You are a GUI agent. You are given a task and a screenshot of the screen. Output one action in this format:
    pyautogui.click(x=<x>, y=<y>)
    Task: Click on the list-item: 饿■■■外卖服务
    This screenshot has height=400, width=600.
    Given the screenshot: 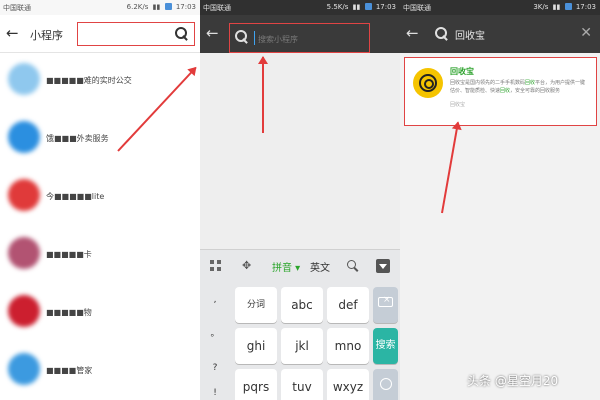 What is the action you would take?
    pyautogui.click(x=100, y=140)
    